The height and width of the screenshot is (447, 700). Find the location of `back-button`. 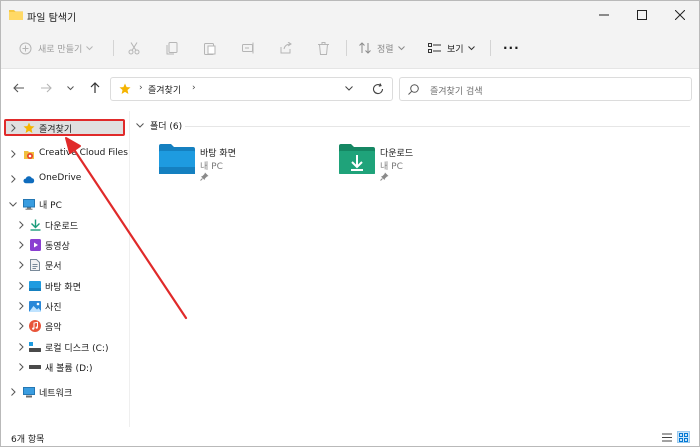

back-button is located at coordinates (19, 89).